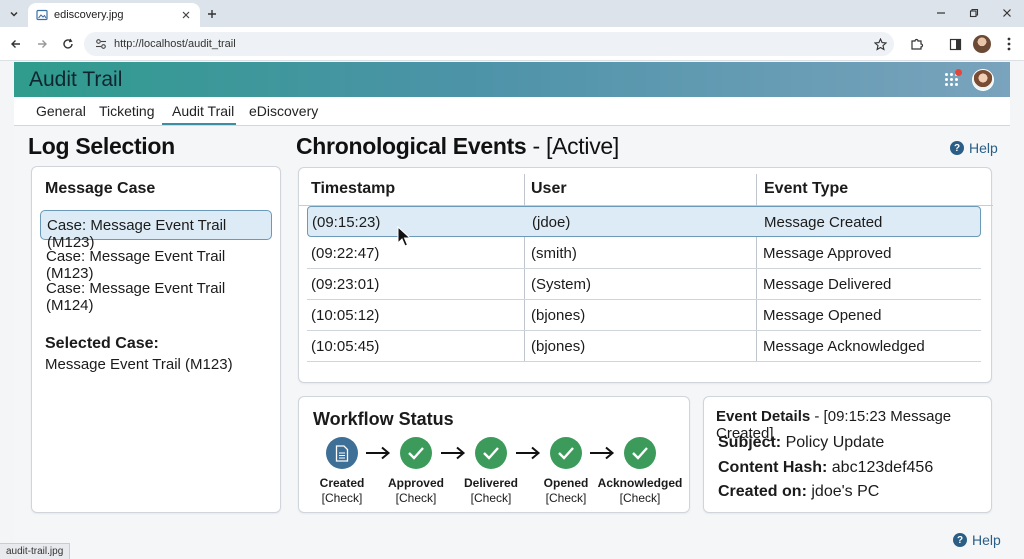  Describe the element at coordinates (89, 15) in the screenshot. I see `tab-title: ediscovery.jpg` at that location.